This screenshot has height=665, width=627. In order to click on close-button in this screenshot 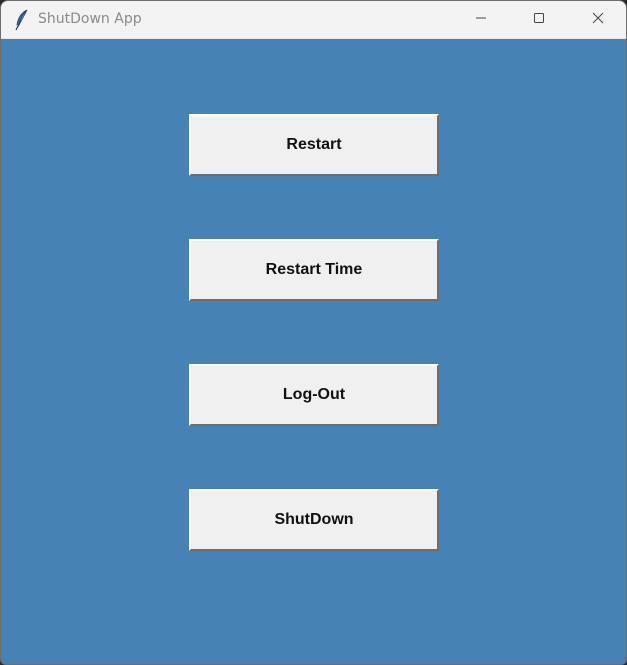, I will do `click(598, 20)`.